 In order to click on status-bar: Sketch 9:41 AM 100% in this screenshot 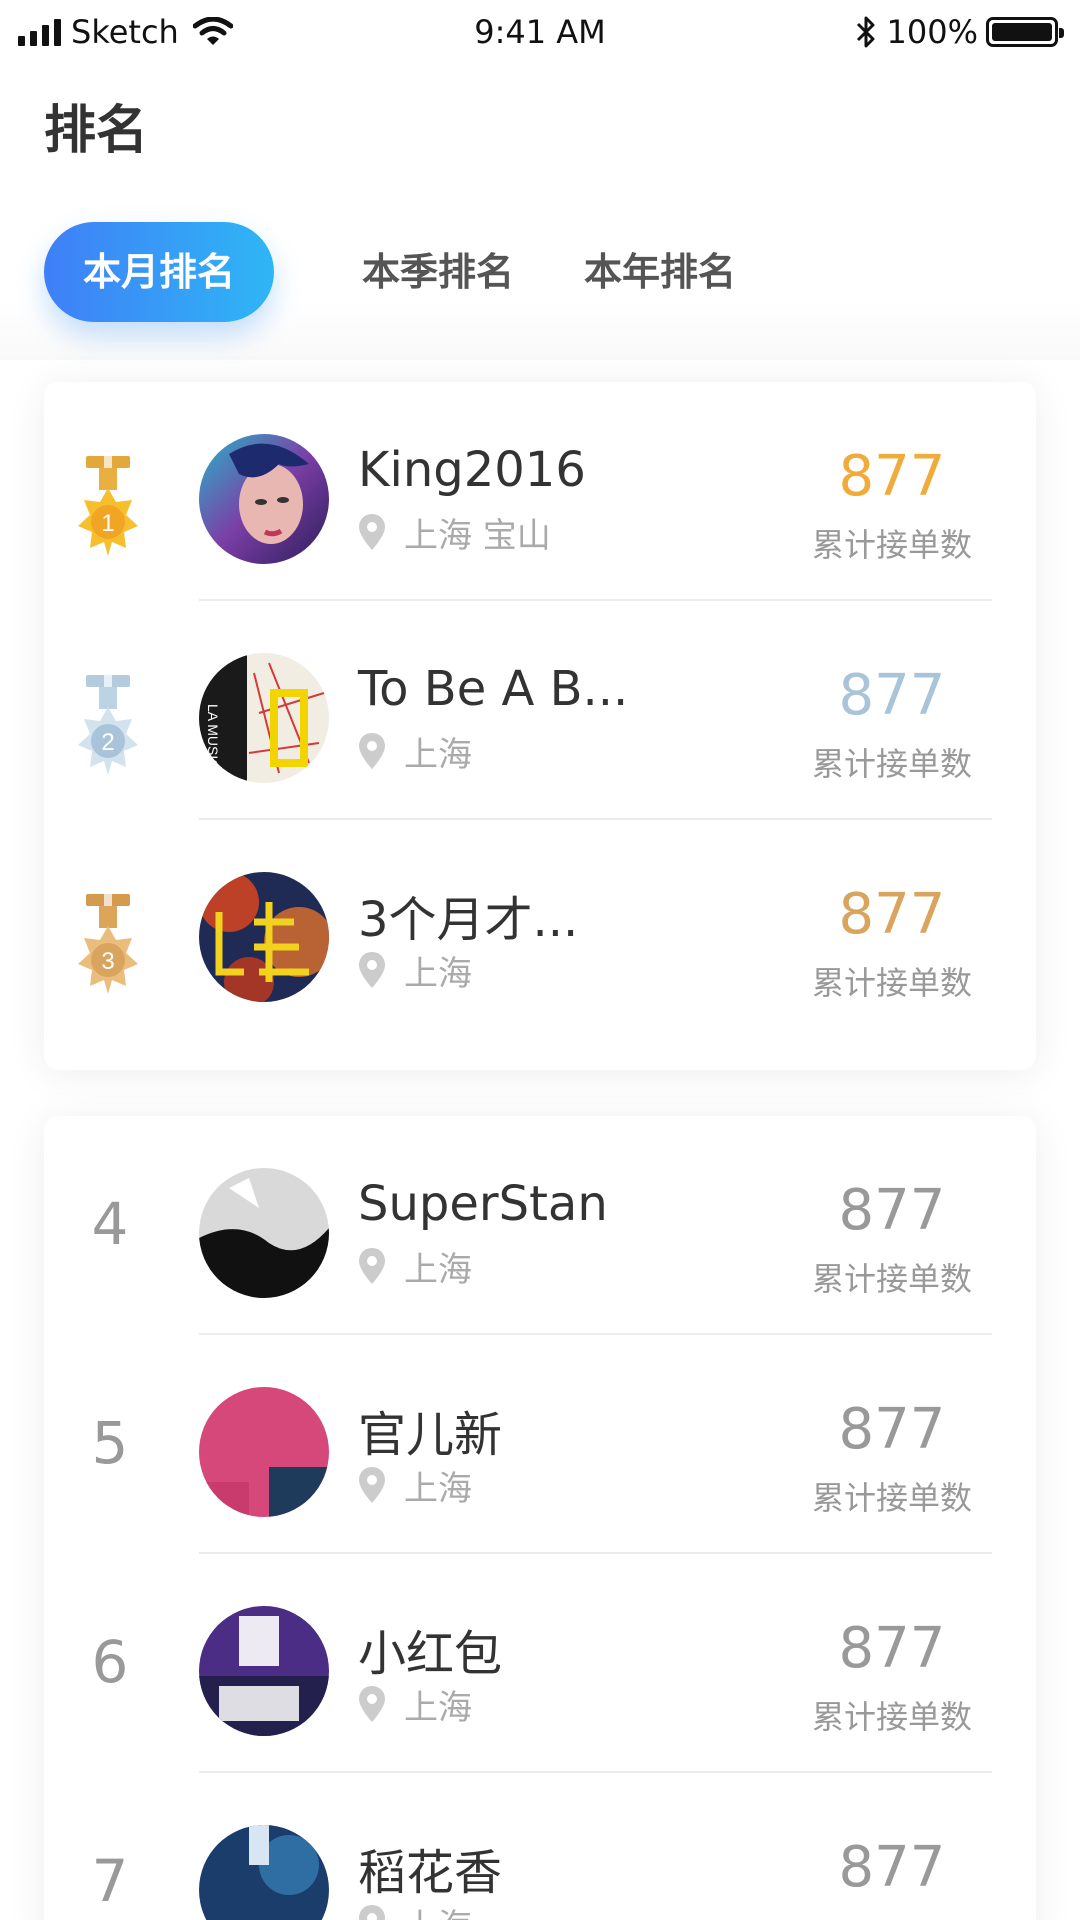, I will do `click(540, 32)`.